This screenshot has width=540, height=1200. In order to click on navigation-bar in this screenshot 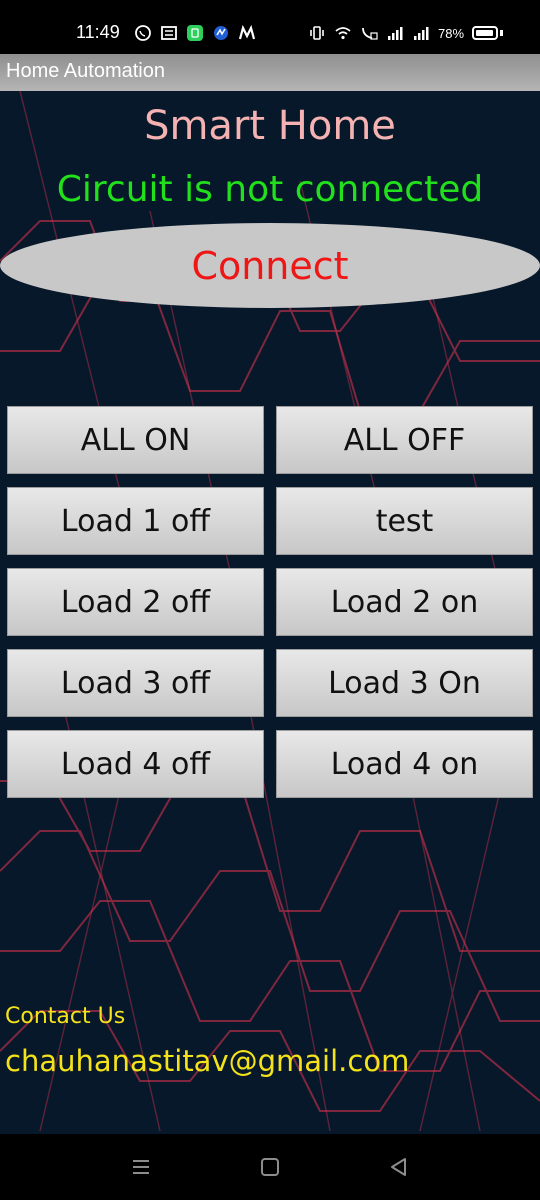, I will do `click(270, 1167)`.